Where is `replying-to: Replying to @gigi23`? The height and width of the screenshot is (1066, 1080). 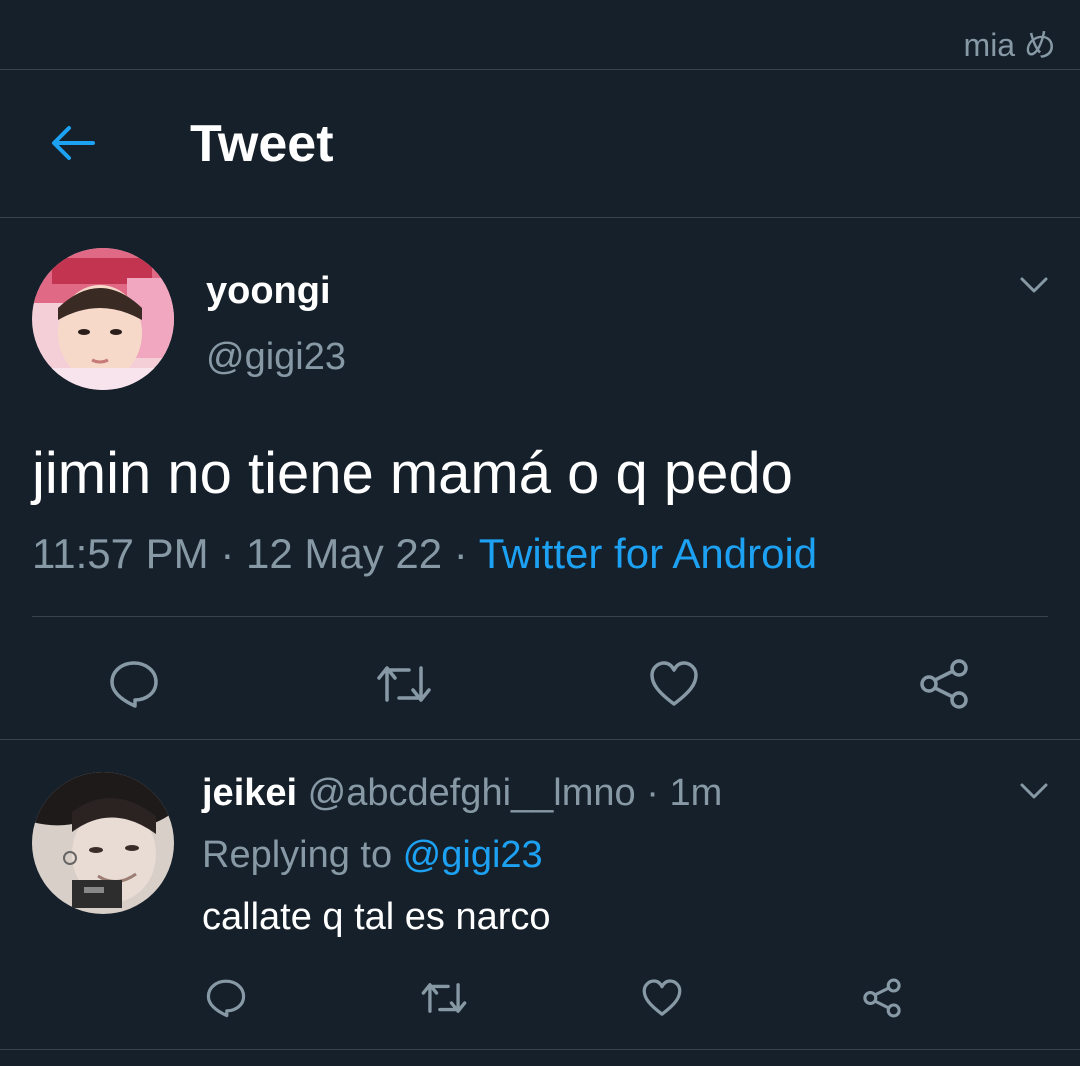
replying-to: Replying to @gigi23 is located at coordinates (372, 855).